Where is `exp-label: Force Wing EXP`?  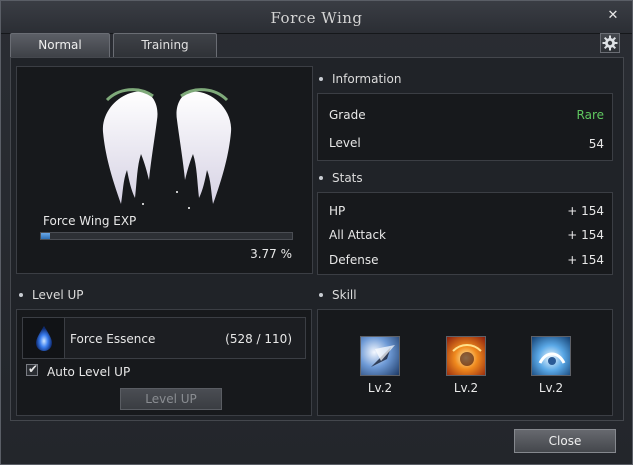 exp-label: Force Wing EXP is located at coordinates (90, 221).